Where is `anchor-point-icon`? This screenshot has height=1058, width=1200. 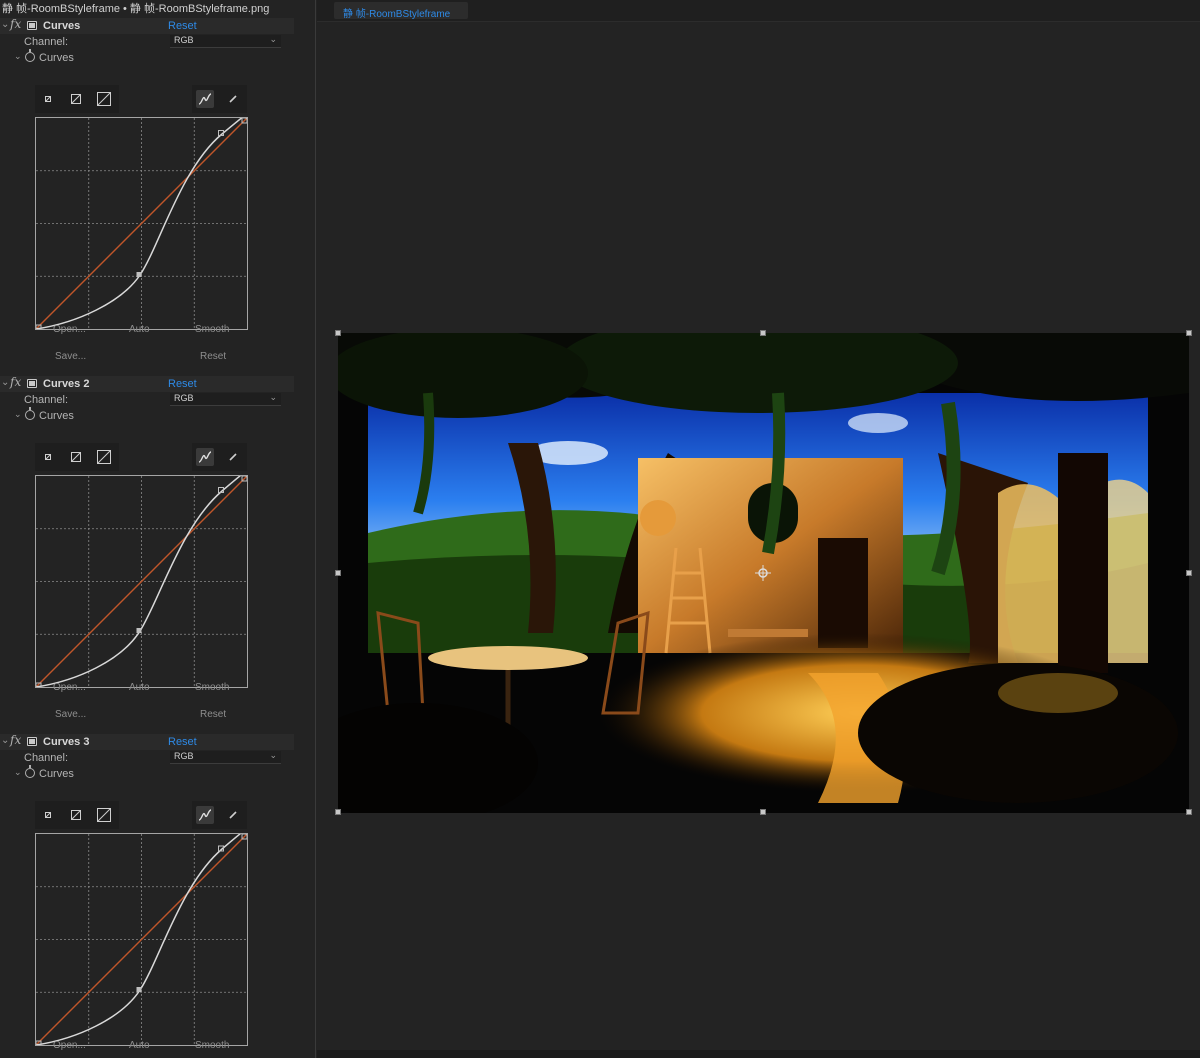
anchor-point-icon is located at coordinates (763, 573).